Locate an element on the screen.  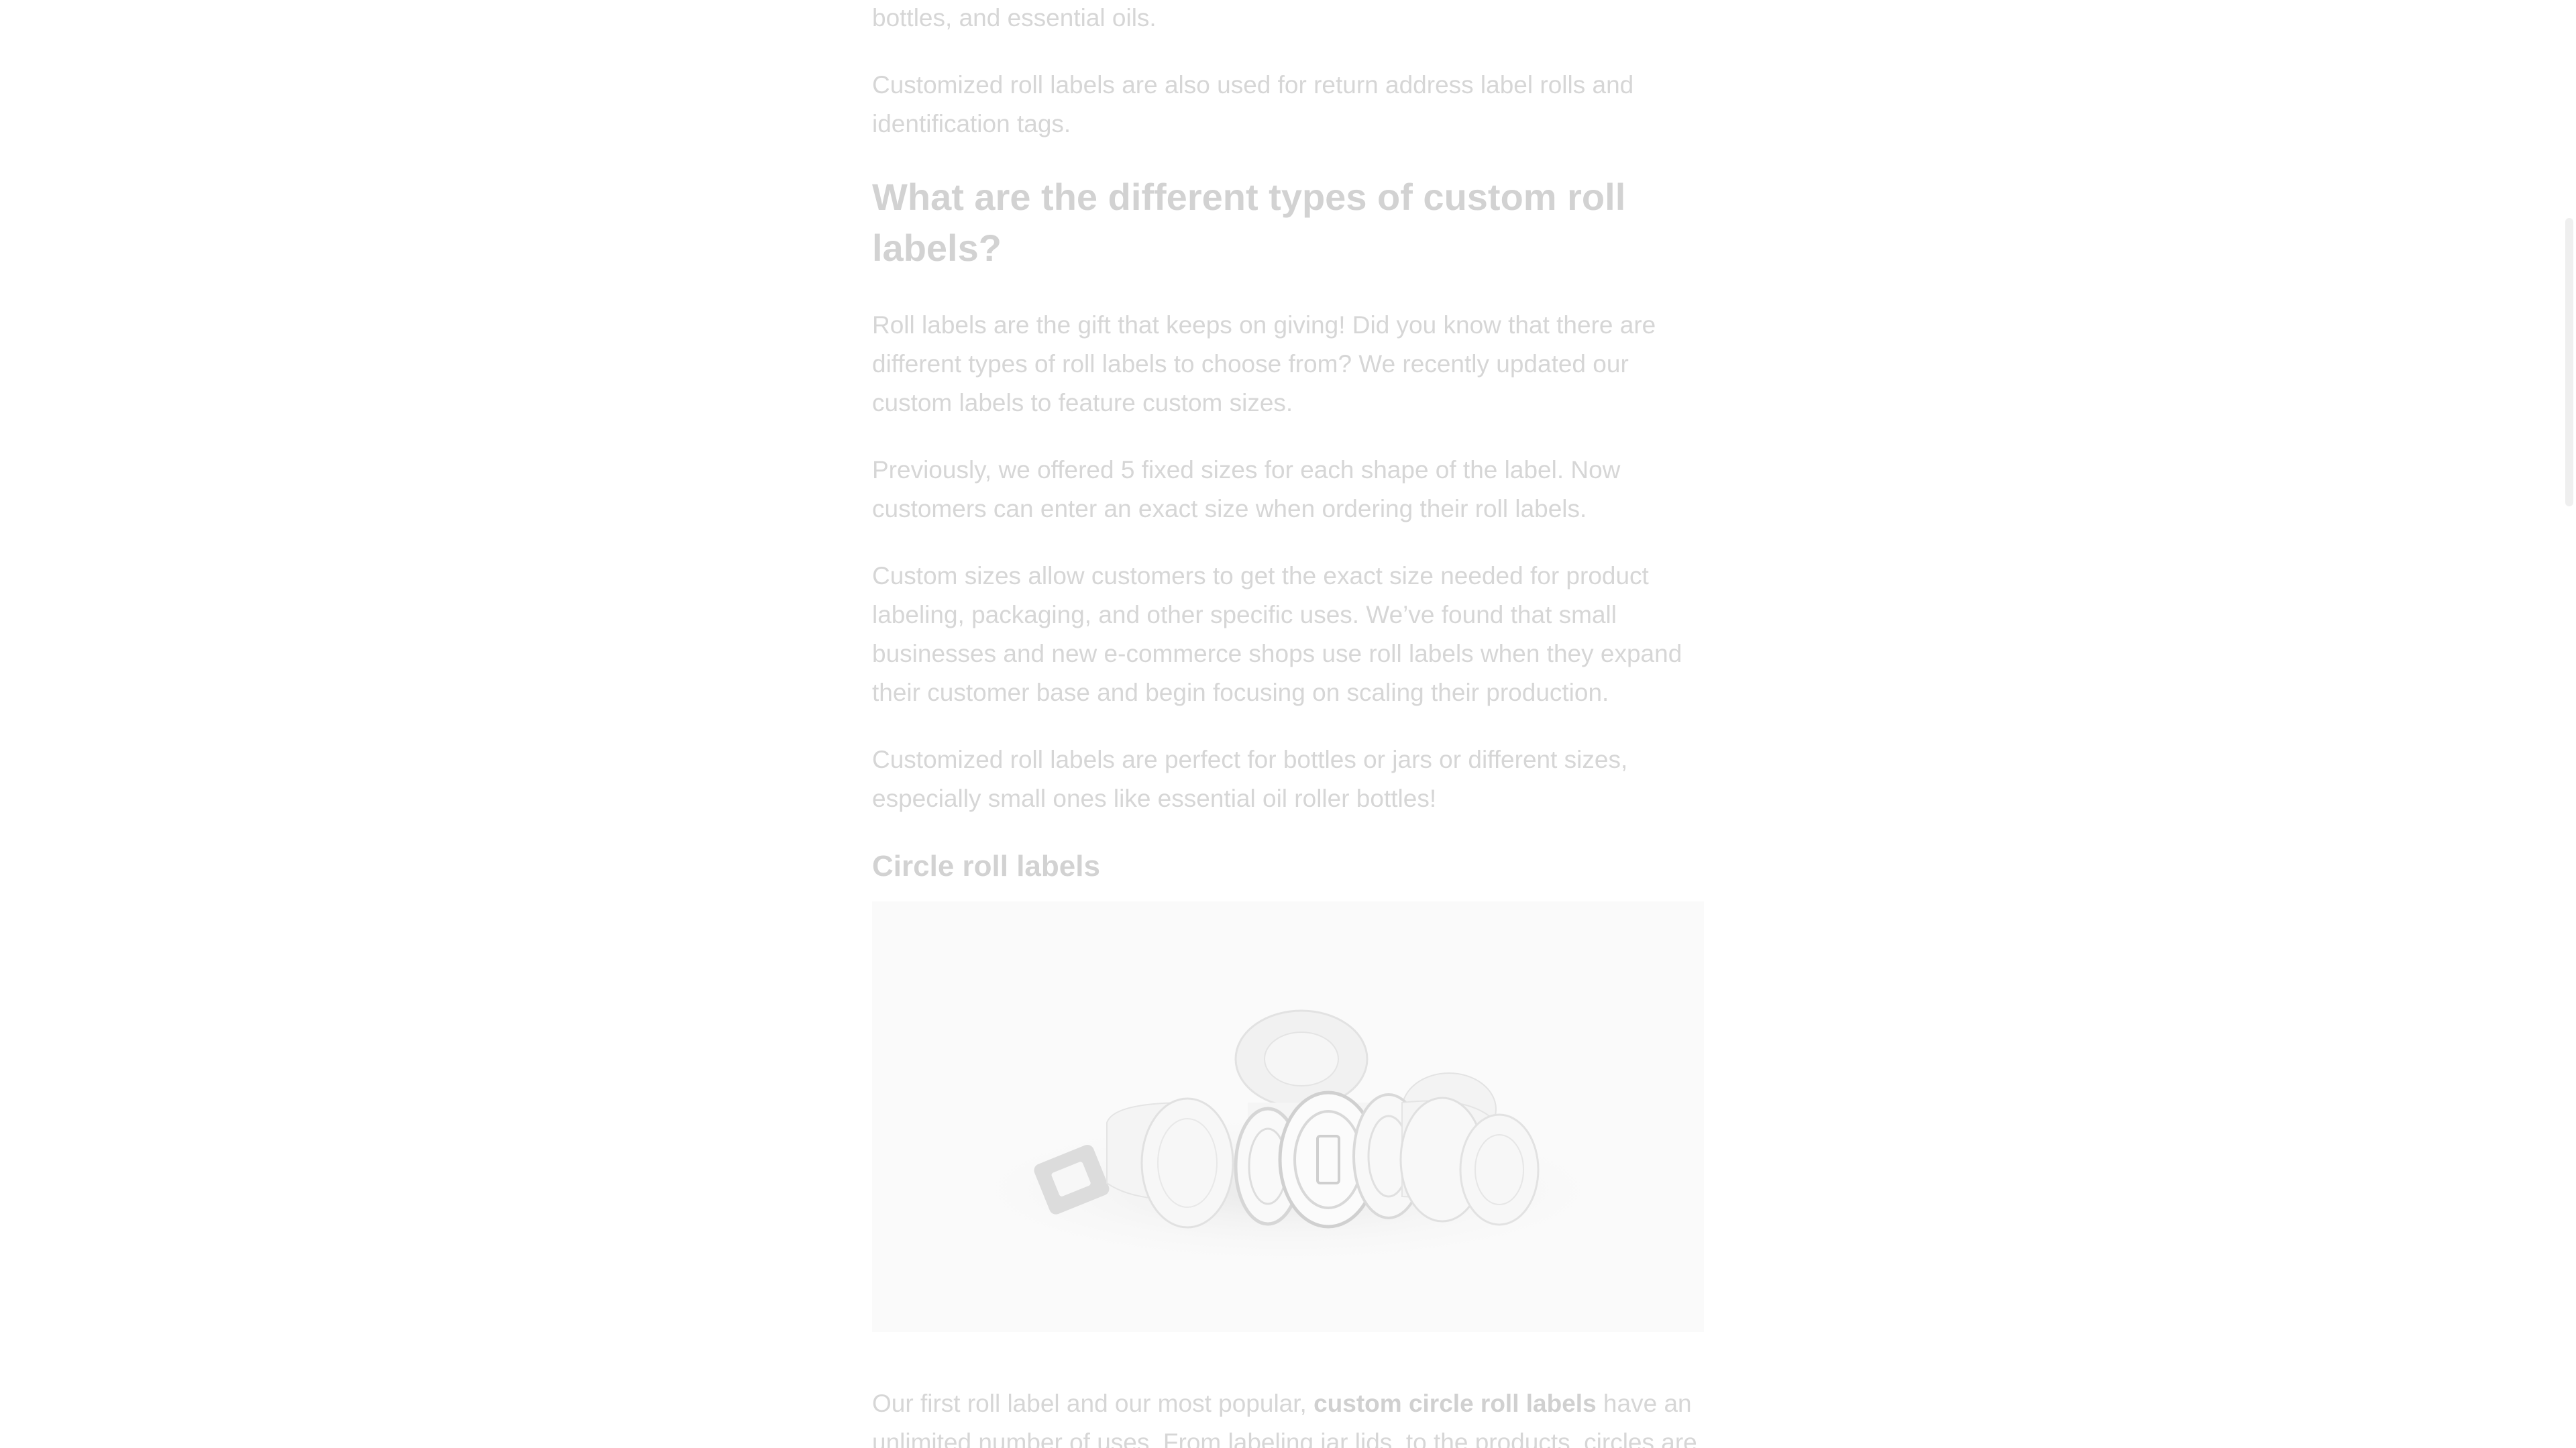
circle-roll-labels-image is located at coordinates (1288, 1116).